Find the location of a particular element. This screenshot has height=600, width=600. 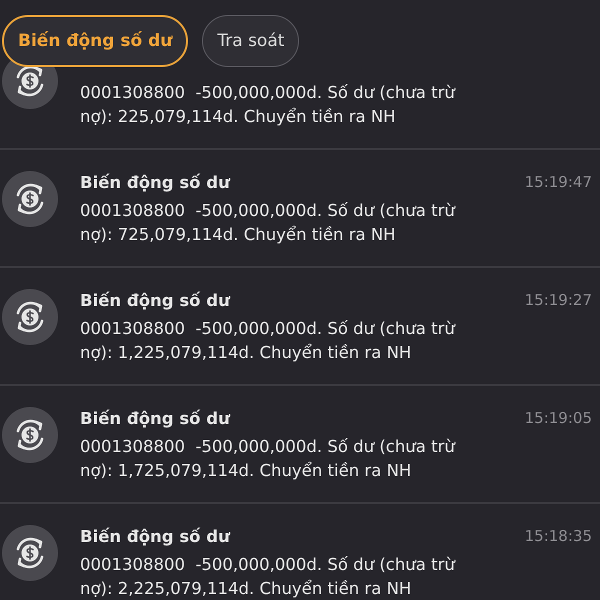

notification-message: 0001308800 -500,000,000d. Số dư (chưa trừ nợ): 1,225,079,114d. Chuyển tiền ra NH is located at coordinates (268, 341).